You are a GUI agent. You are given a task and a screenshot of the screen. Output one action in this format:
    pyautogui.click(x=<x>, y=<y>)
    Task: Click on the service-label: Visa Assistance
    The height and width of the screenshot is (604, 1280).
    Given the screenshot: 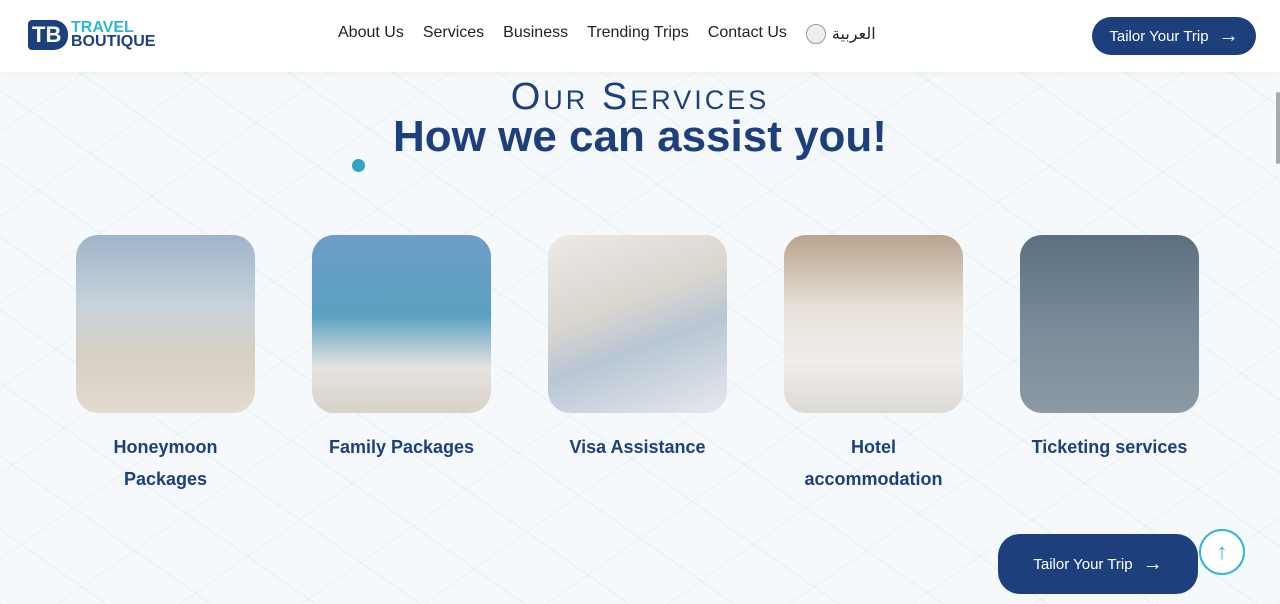 What is the action you would take?
    pyautogui.click(x=637, y=447)
    